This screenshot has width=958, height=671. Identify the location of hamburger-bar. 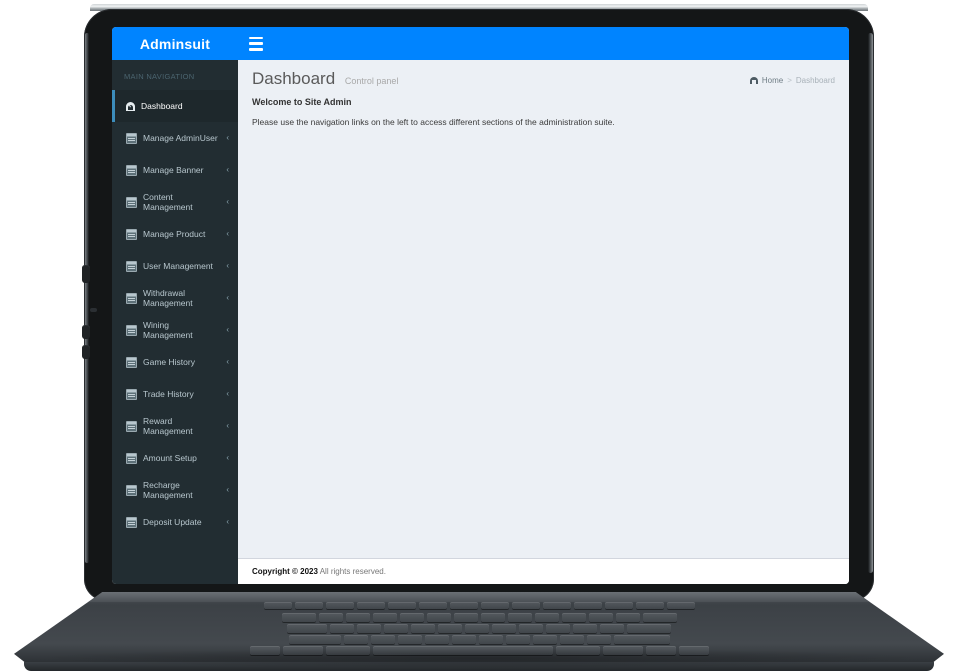
(256, 49).